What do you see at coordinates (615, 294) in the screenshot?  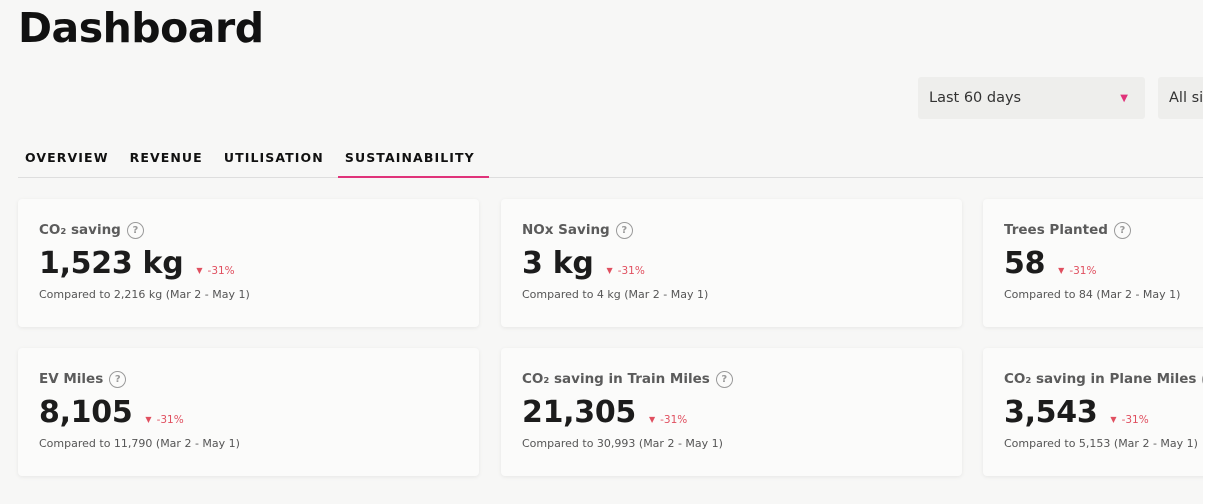 I see `metric-comparison: Compared to 4 kg (Mar 2 - May 1)` at bounding box center [615, 294].